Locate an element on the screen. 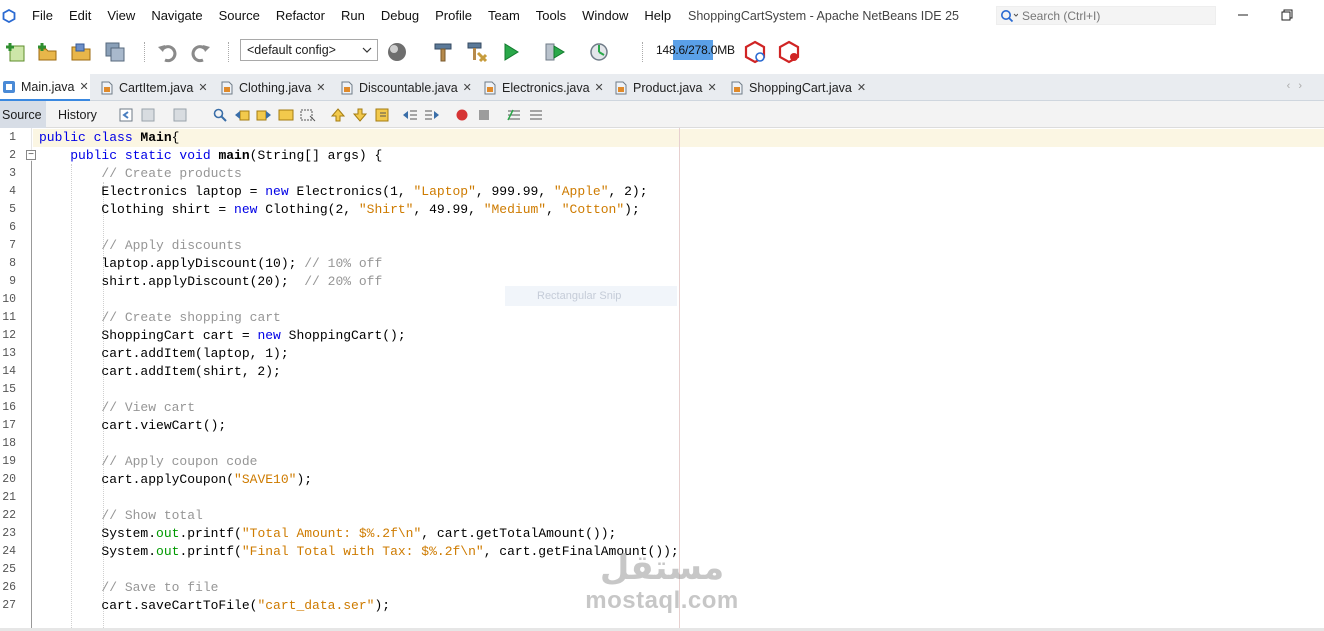 The width and height of the screenshot is (1324, 631). code-line: cart.viewCart(); is located at coordinates (132, 426).